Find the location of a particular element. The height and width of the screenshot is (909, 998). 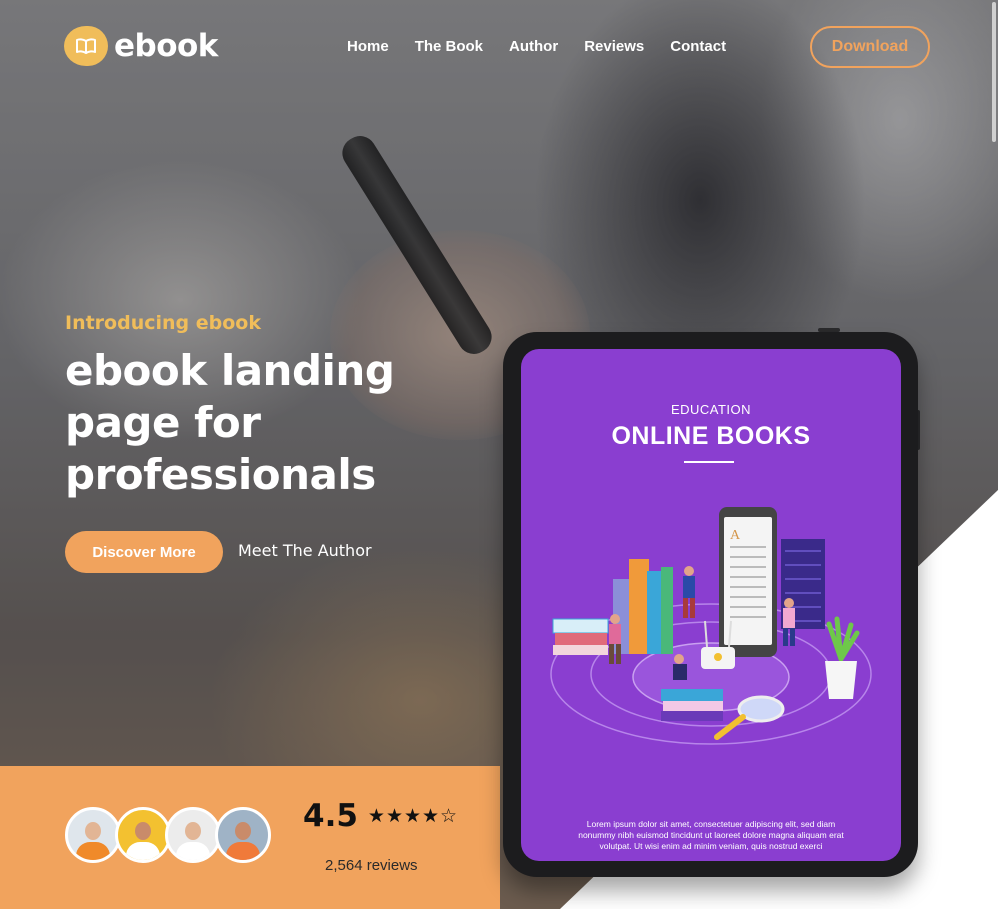

hero-headline: ebook landing page for professionals is located at coordinates (230, 422).